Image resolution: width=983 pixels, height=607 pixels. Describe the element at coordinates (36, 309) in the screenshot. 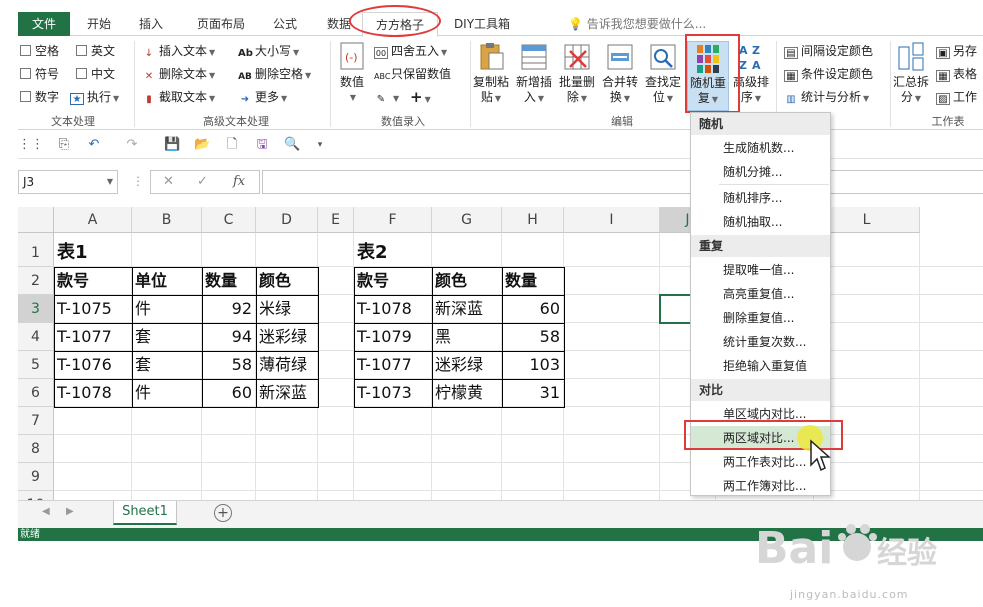

I see `row-header-3: 3` at that location.